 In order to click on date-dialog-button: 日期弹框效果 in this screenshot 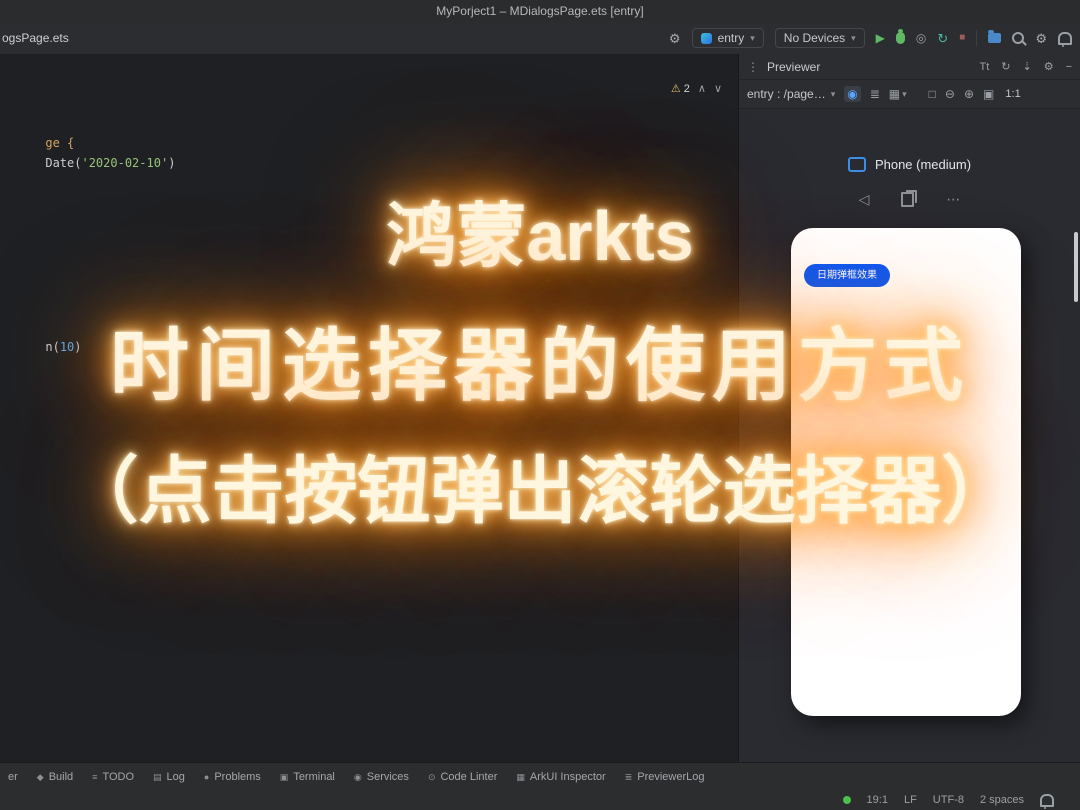, I will do `click(847, 275)`.